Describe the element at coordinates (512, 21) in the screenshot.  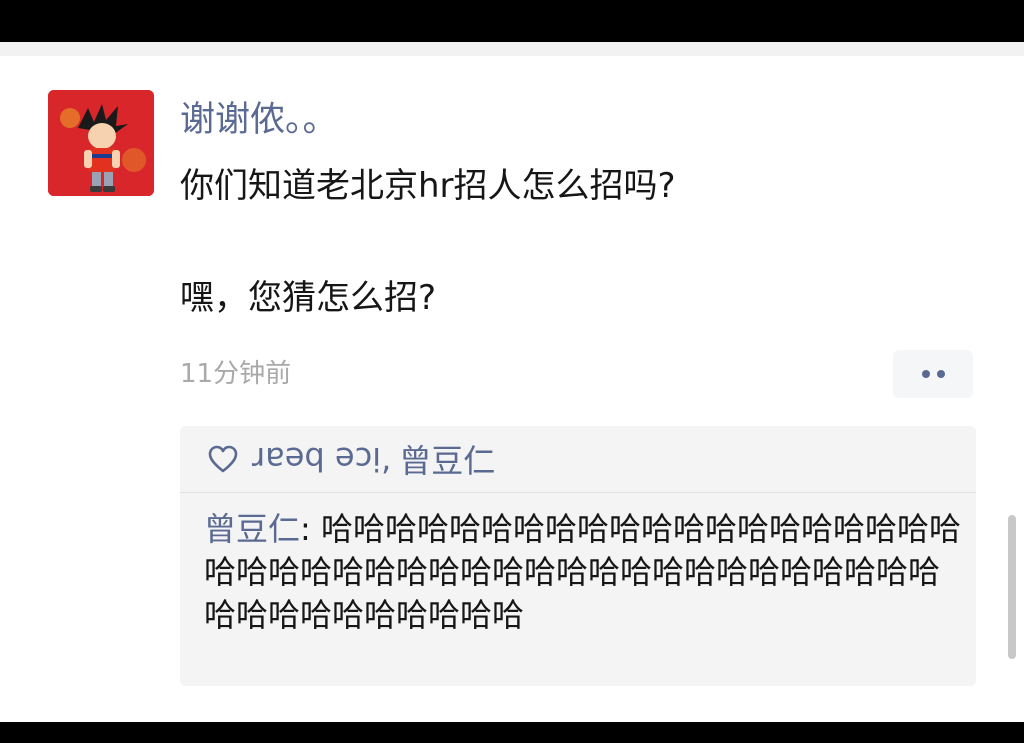
I see `top-black-bar` at that location.